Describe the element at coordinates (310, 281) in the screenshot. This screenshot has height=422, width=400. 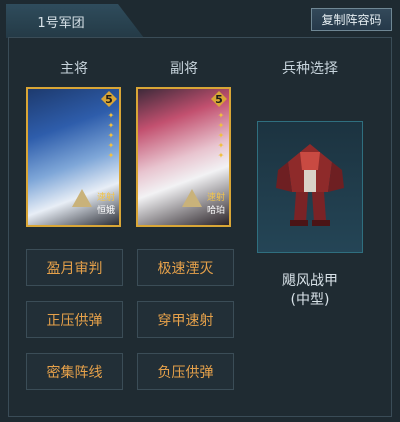
I see `unit-name: 飓风战甲` at that location.